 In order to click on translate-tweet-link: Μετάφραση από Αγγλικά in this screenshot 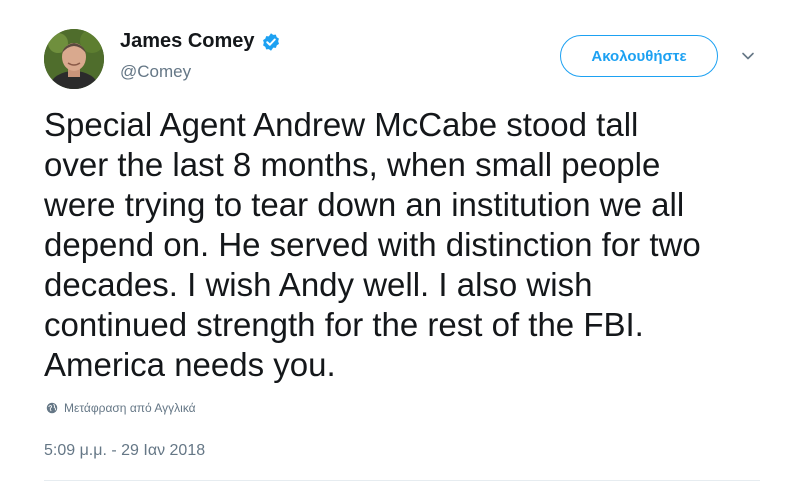, I will do `click(121, 408)`.